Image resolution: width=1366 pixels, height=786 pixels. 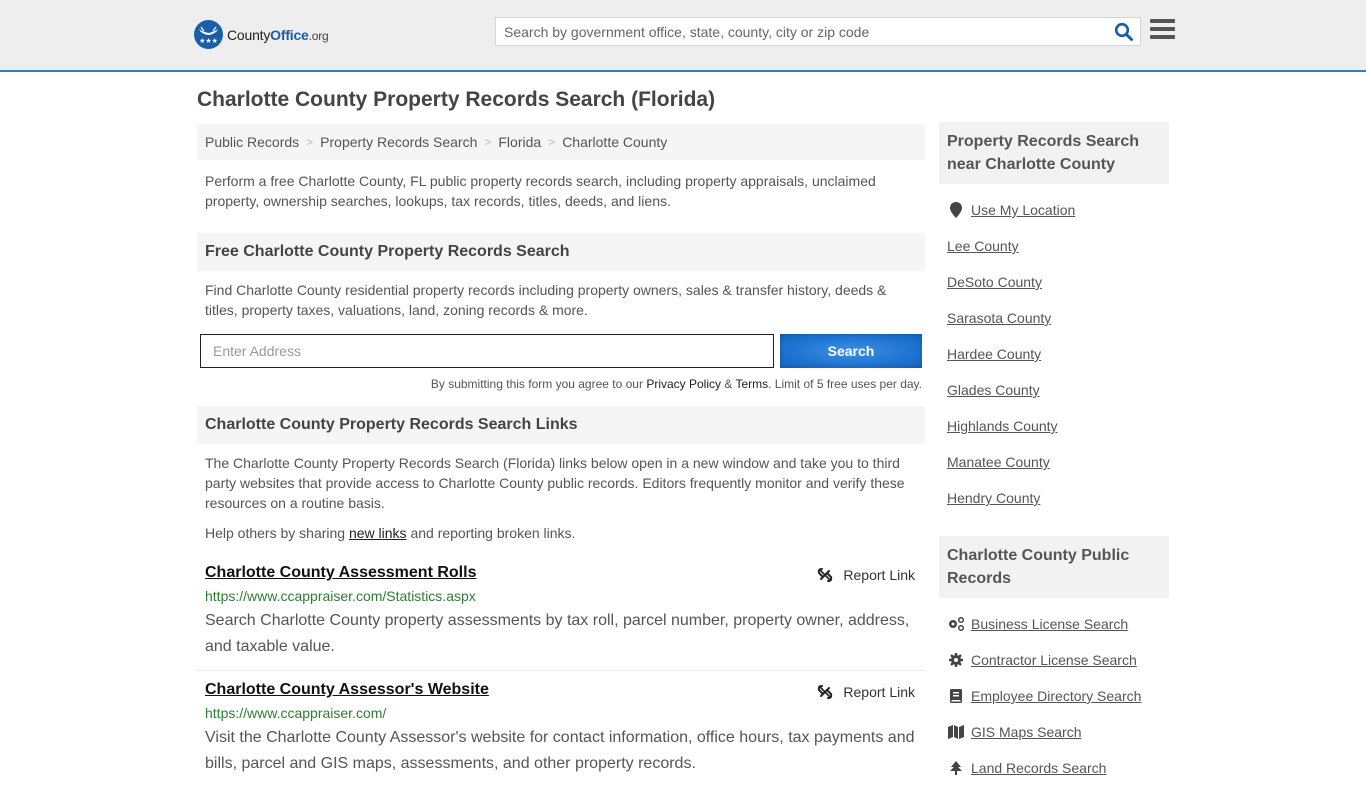 I want to click on address-input, so click(x=487, y=351).